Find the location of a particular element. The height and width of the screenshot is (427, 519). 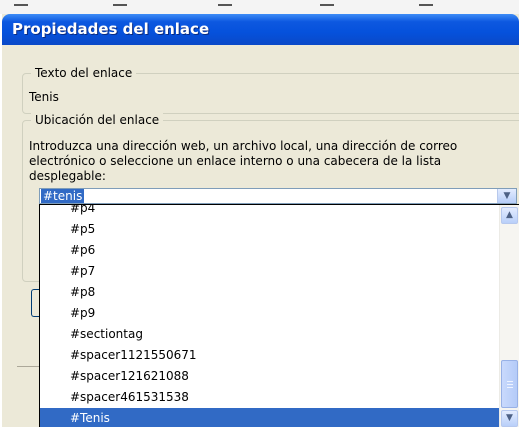

scrollbar-thumb is located at coordinates (509, 384).